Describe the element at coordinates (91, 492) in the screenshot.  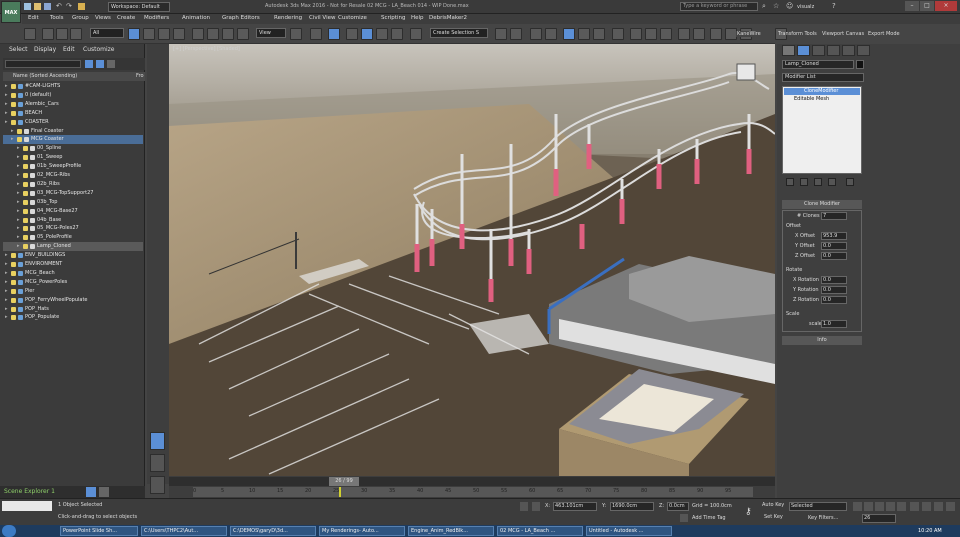
I see `explorer-footer-icon` at that location.